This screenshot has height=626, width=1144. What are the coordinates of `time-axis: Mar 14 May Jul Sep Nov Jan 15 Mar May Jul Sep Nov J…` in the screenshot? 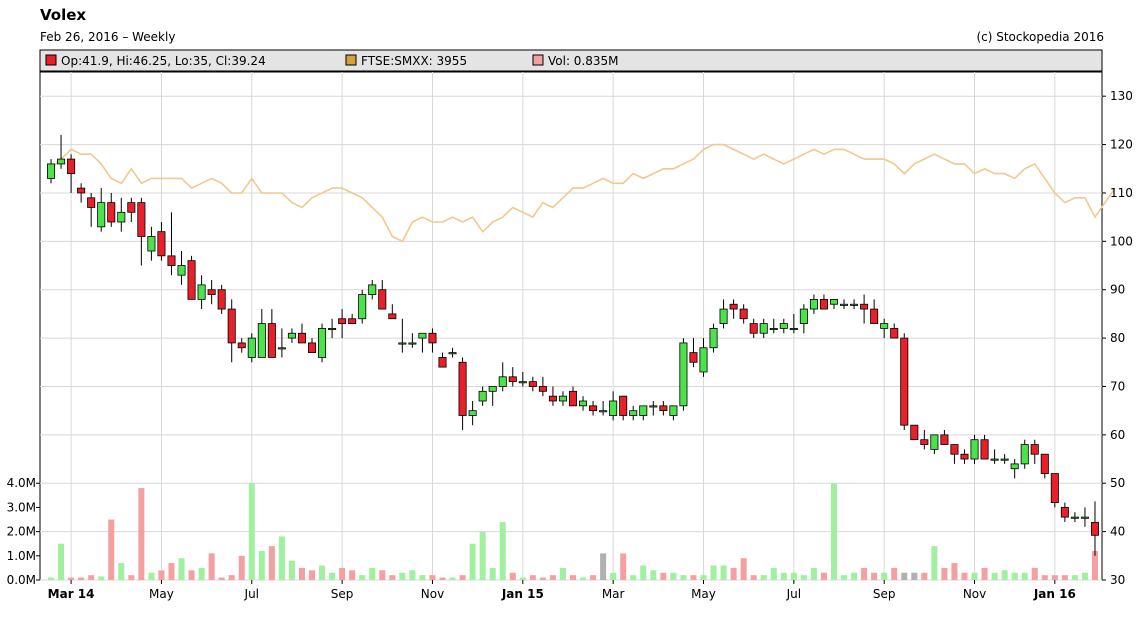 It's located at (562, 590).